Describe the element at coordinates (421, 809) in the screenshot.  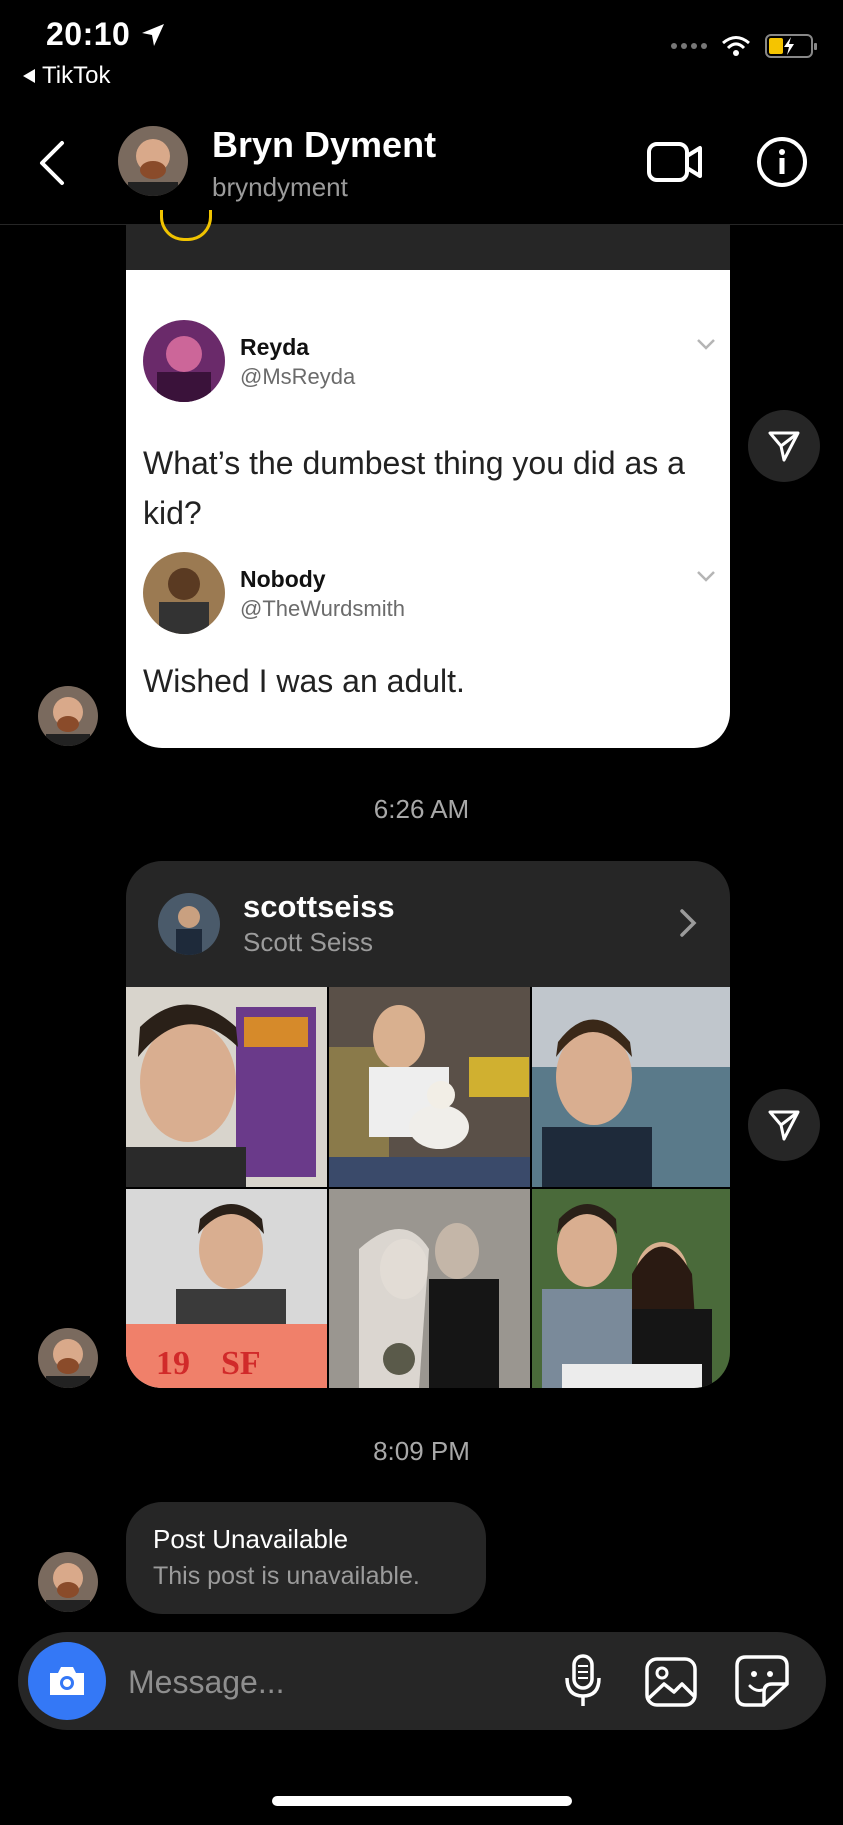
I see `timestamp: 6:26 AM` at that location.